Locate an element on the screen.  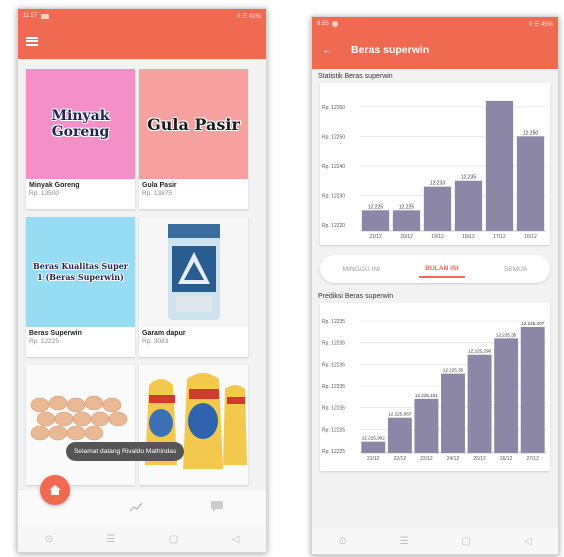
eggs-image is located at coordinates (80, 425).